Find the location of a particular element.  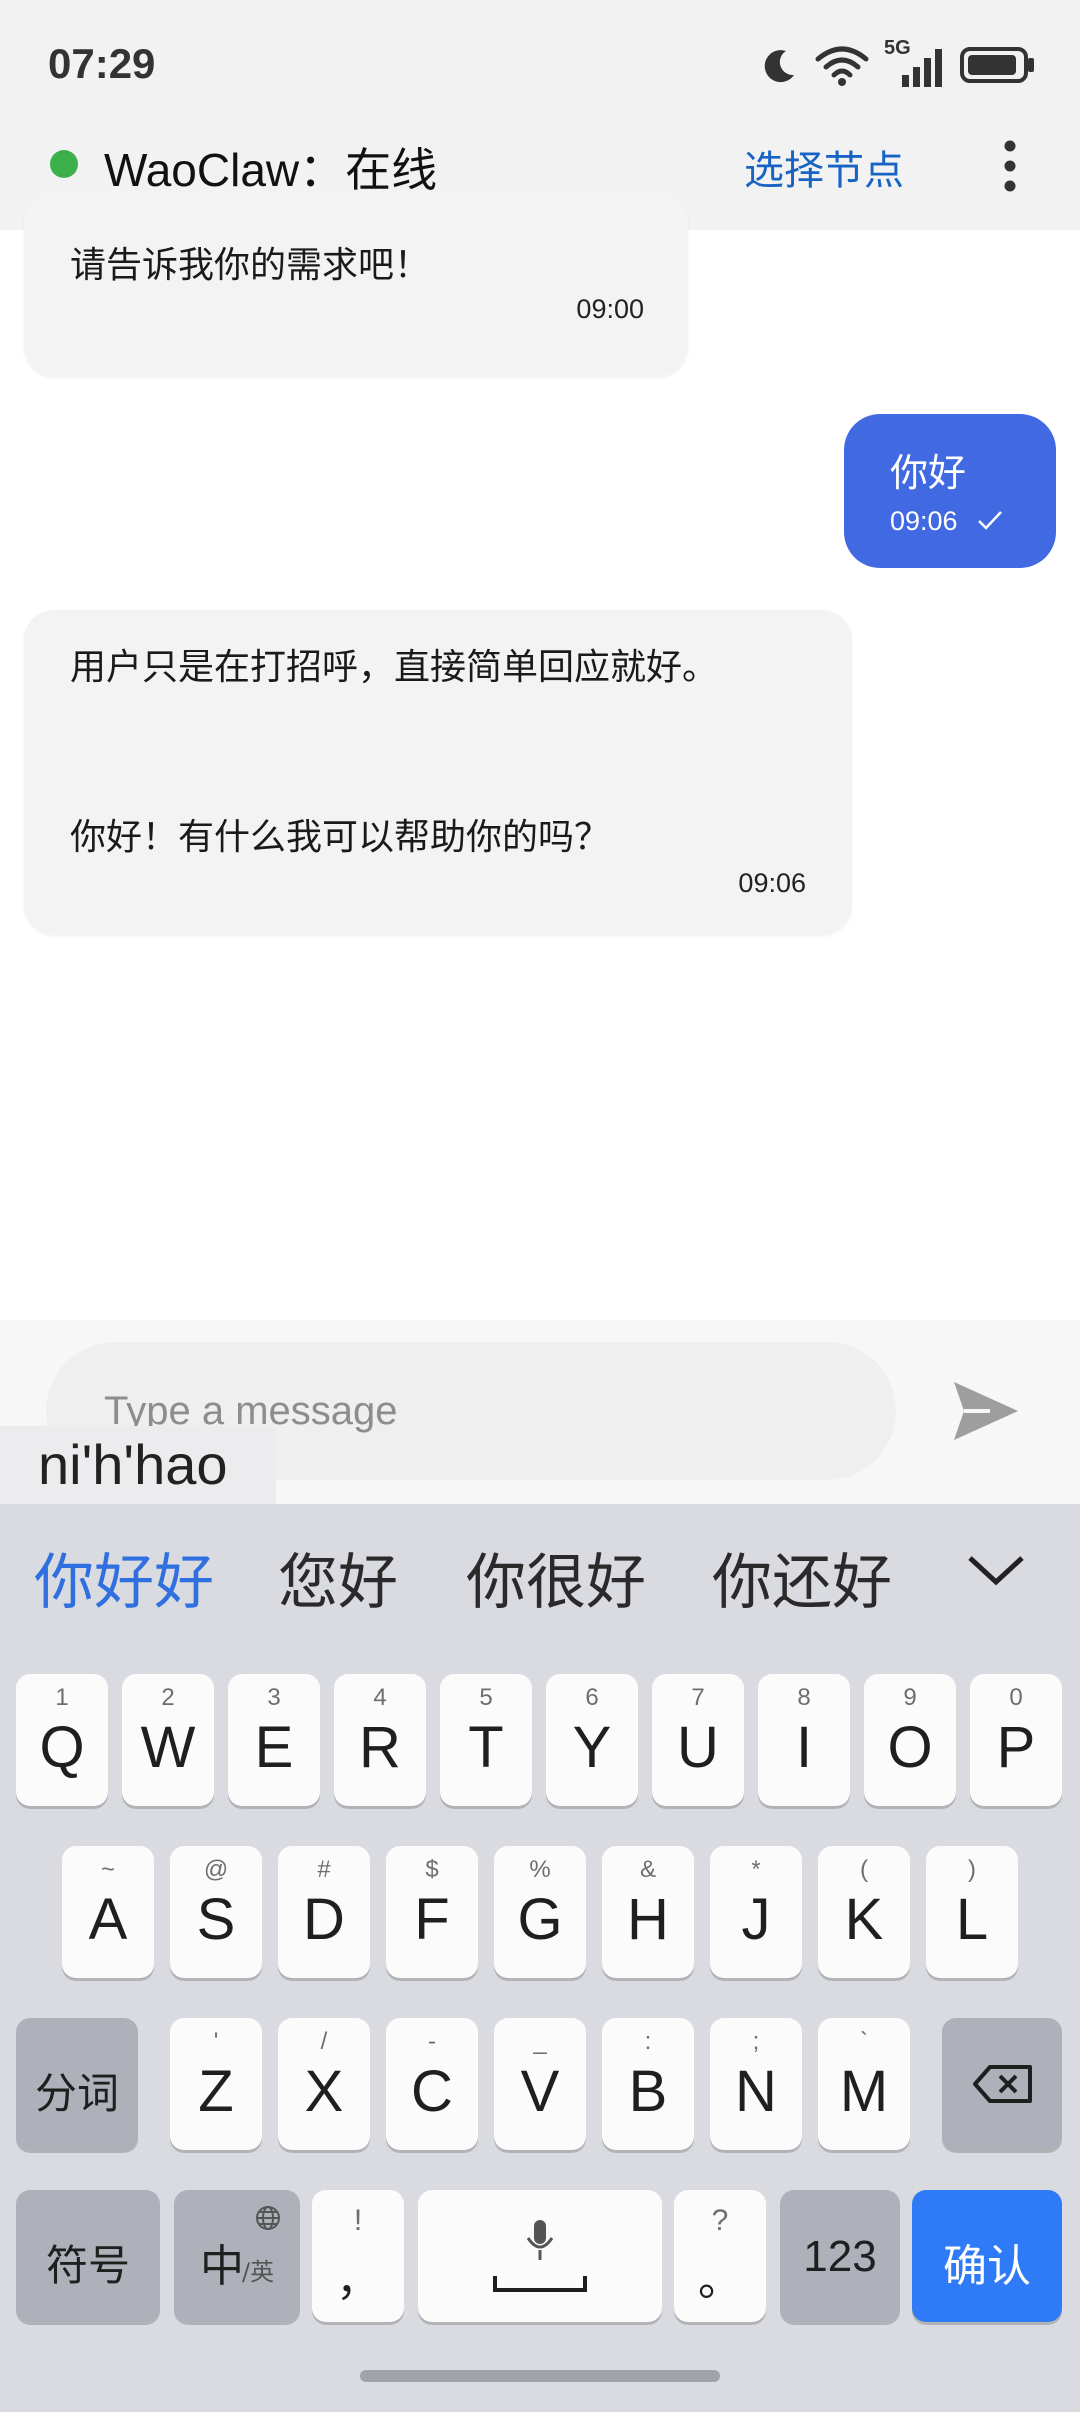

key-z: ' Z is located at coordinates (216, 2084).